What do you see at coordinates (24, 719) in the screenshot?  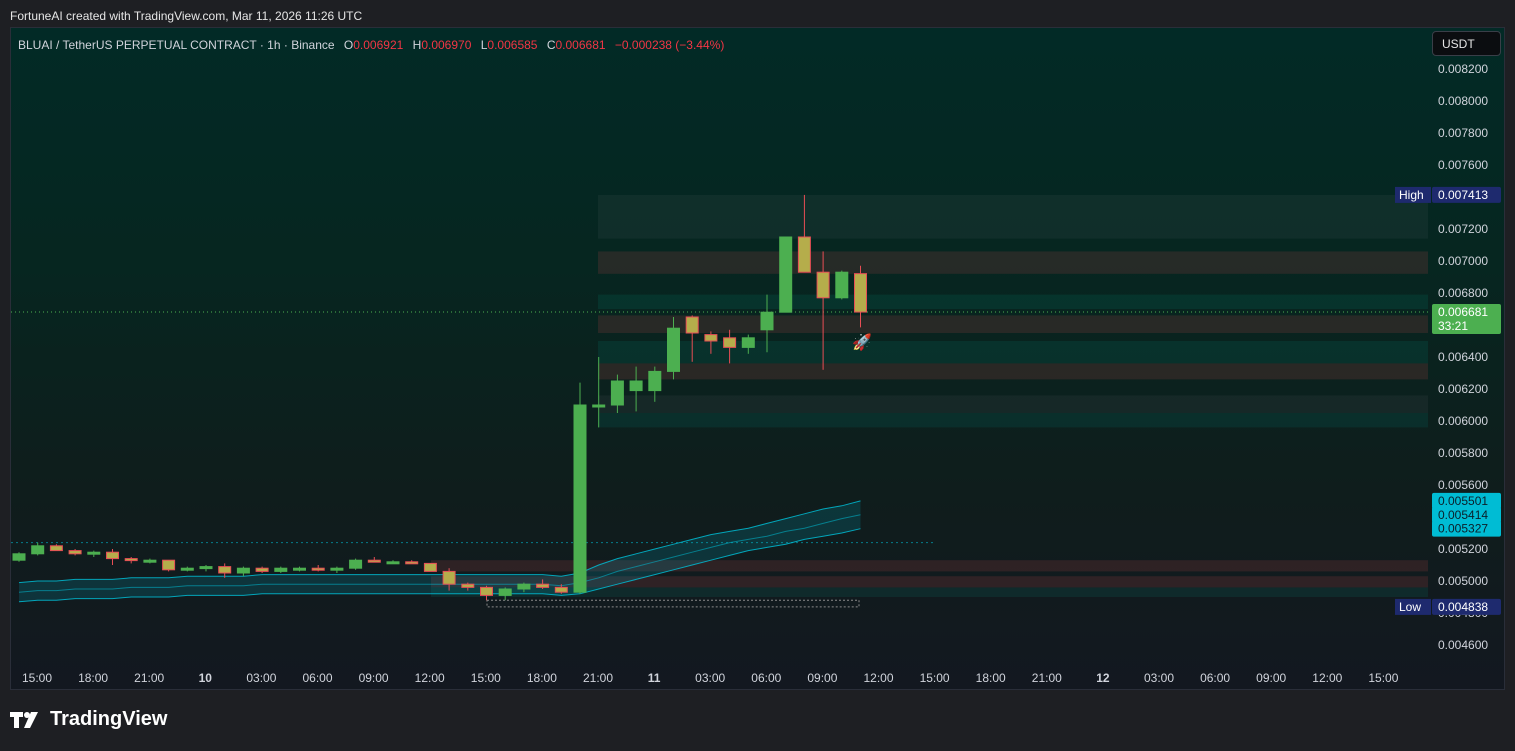 I see `tradingview-logo-icon` at bounding box center [24, 719].